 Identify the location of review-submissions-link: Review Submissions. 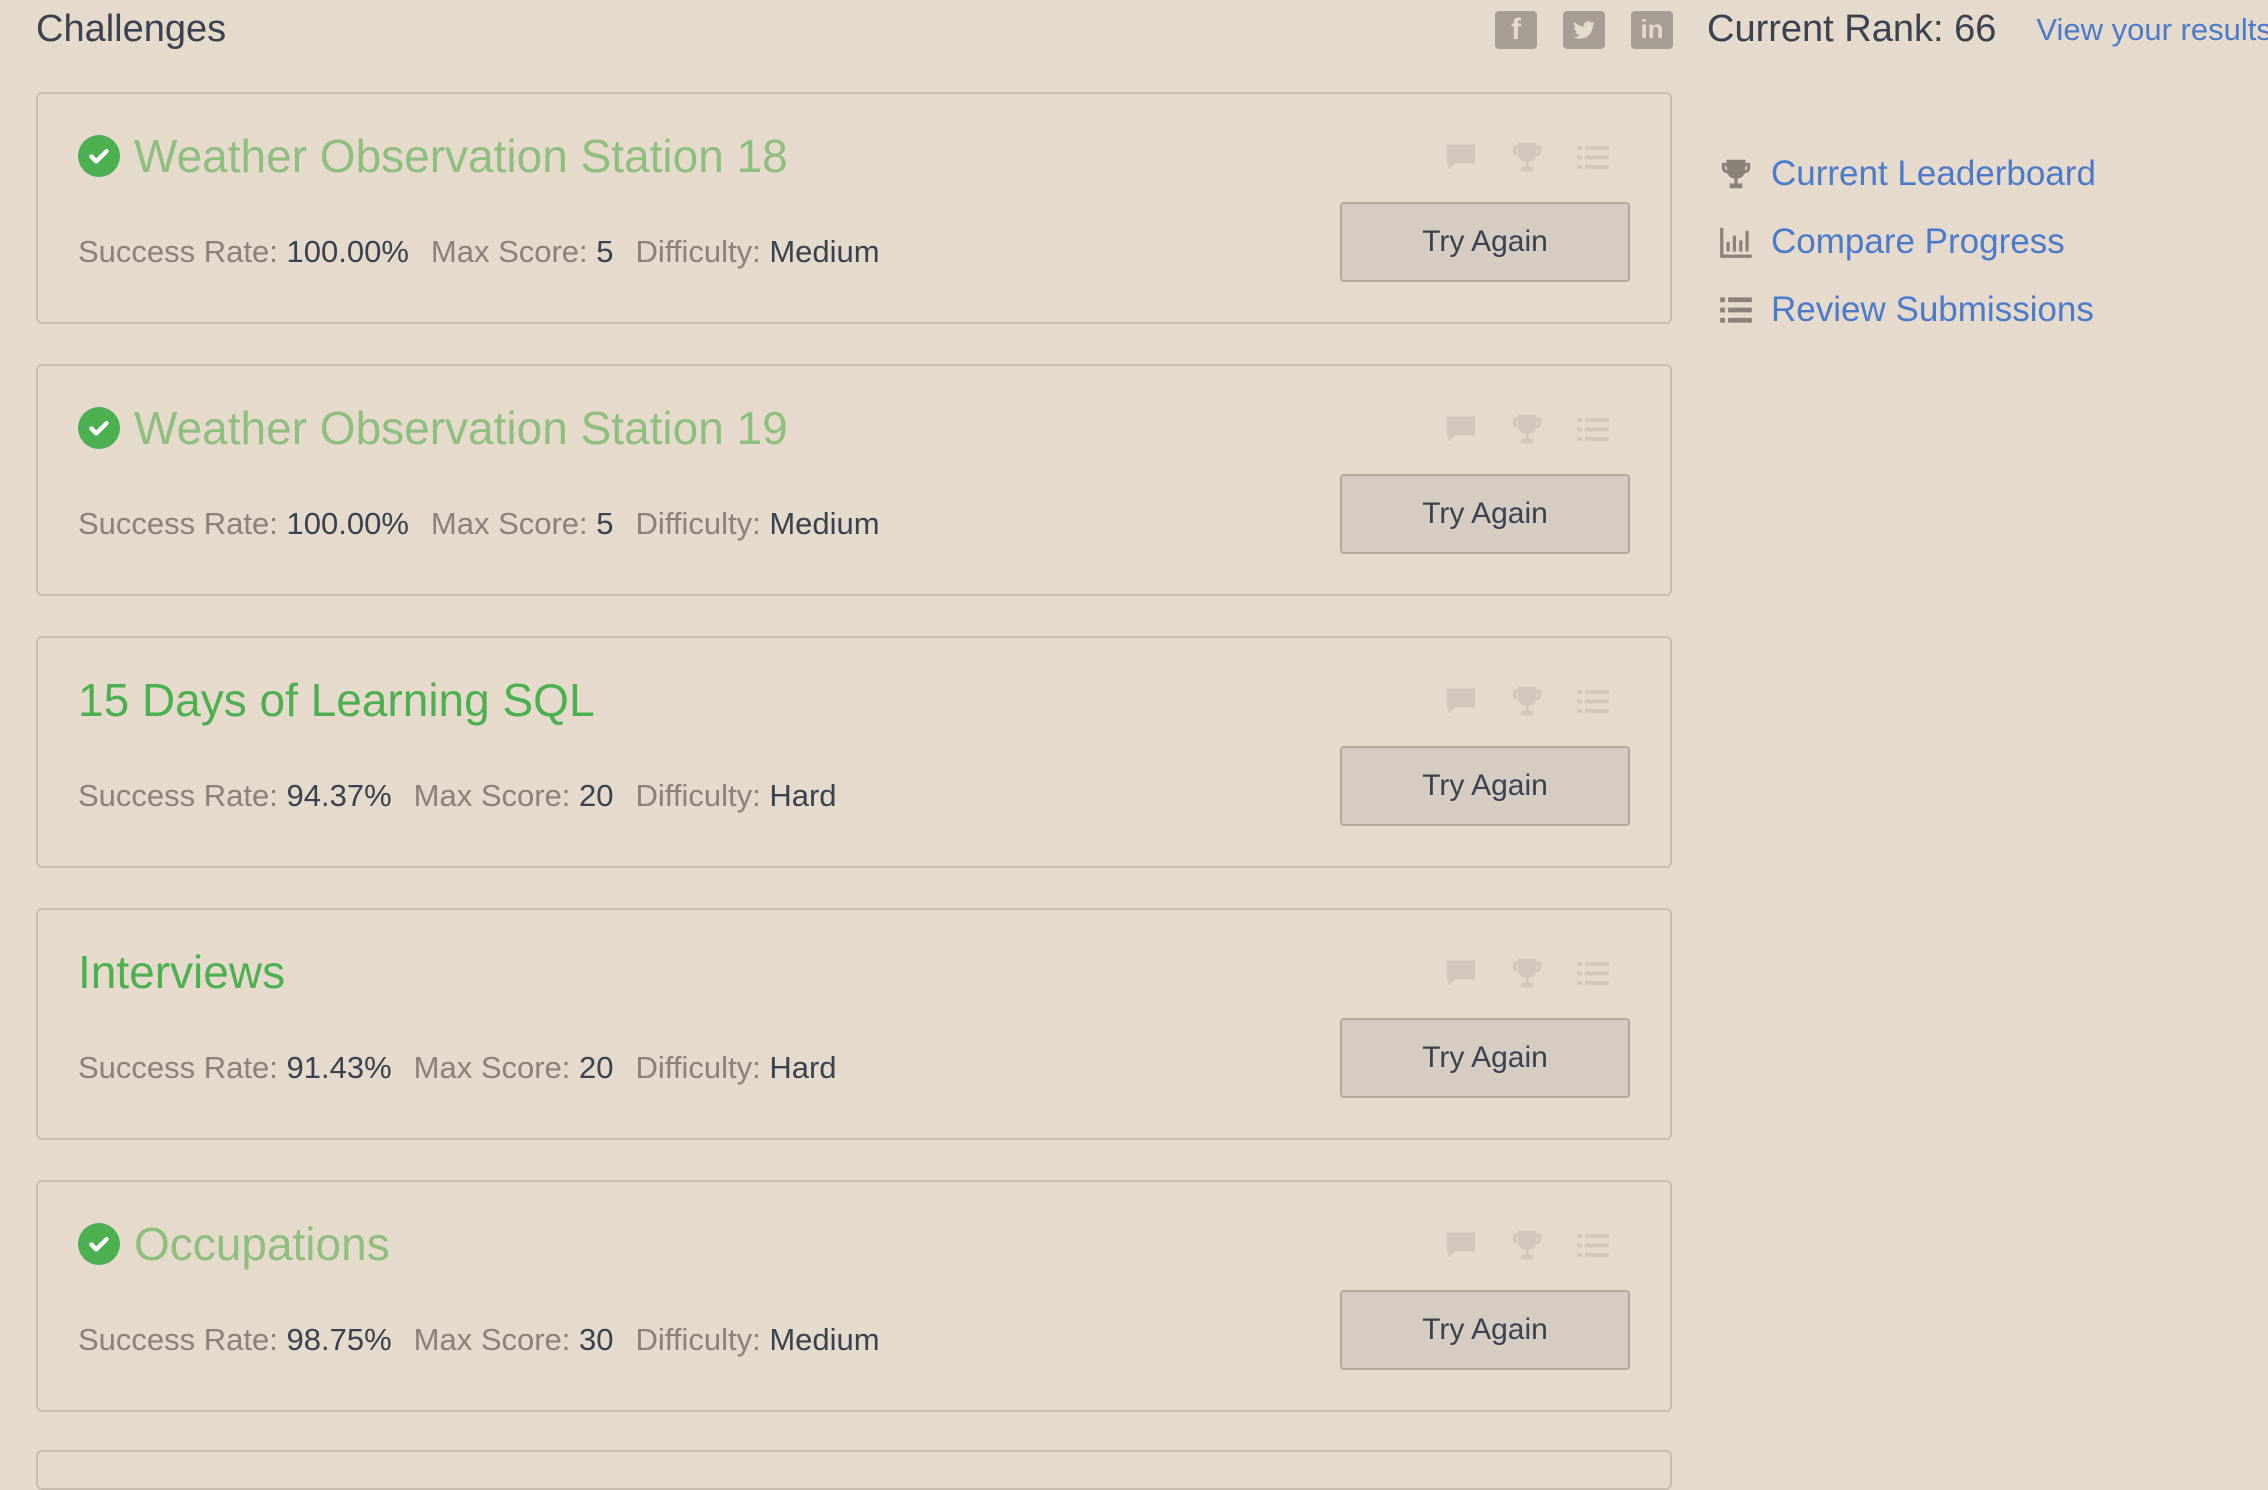
(1905, 310).